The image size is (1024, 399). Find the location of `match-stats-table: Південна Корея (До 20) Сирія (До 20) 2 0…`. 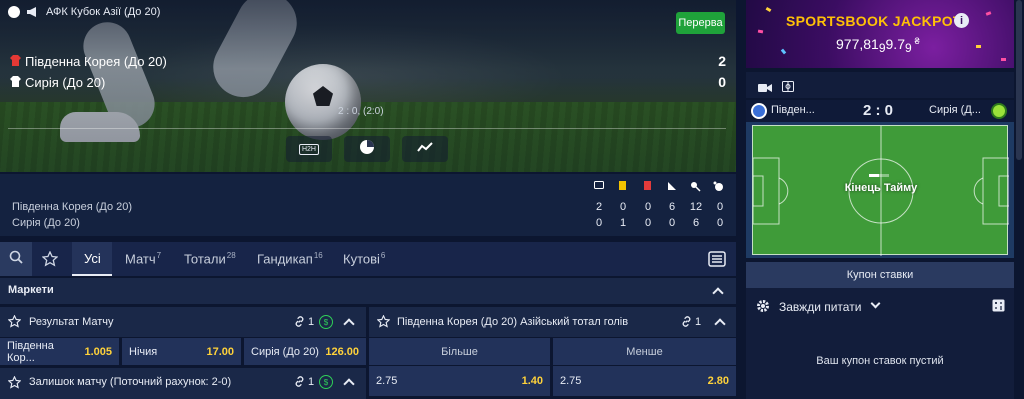

match-stats-table: Південна Корея (До 20) Сирія (До 20) 2 0… is located at coordinates (368, 205).